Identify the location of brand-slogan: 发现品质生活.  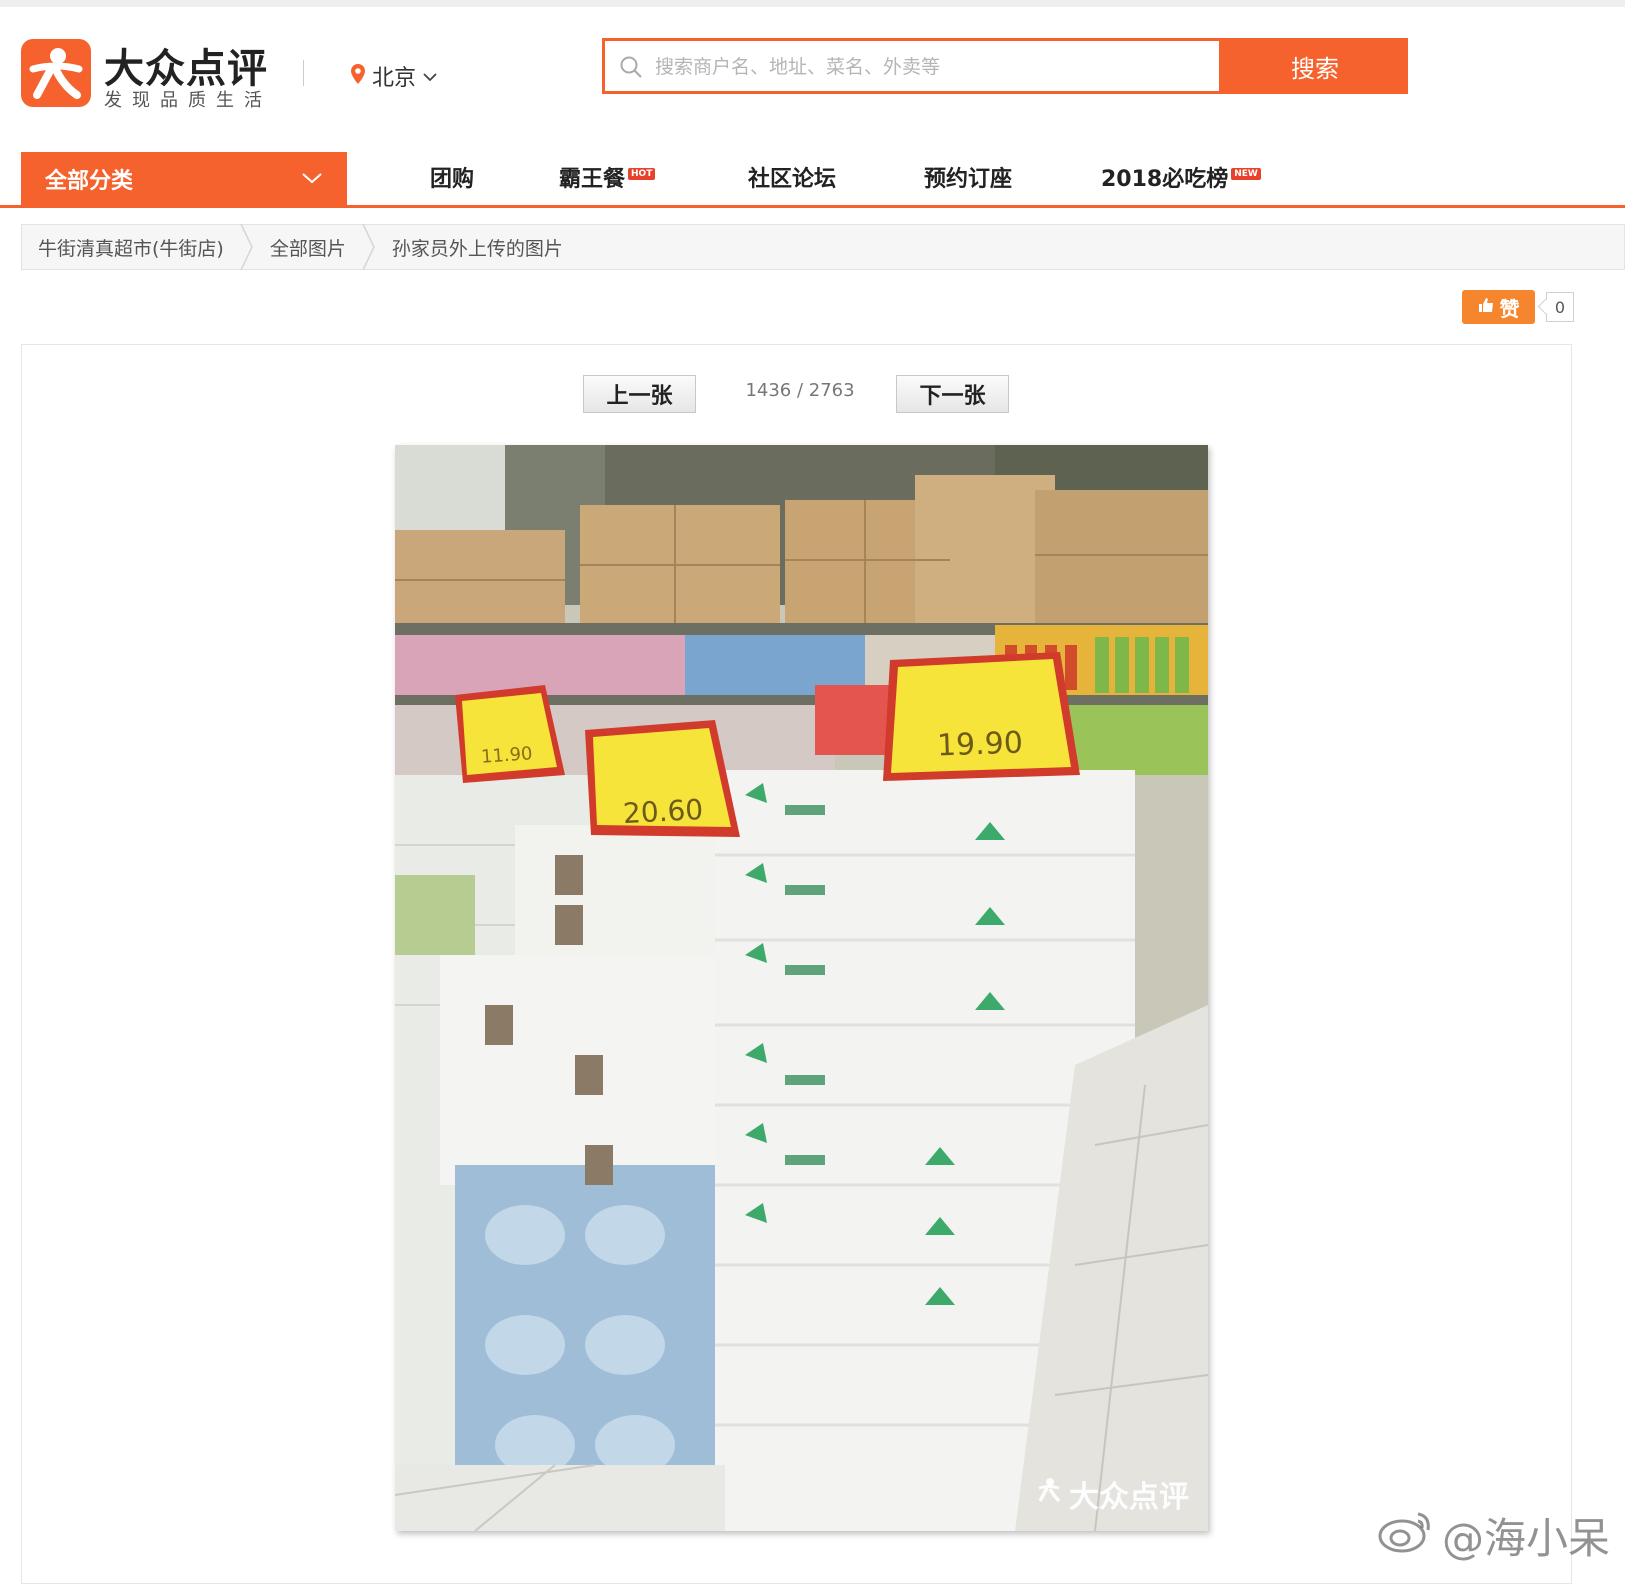
(188, 100).